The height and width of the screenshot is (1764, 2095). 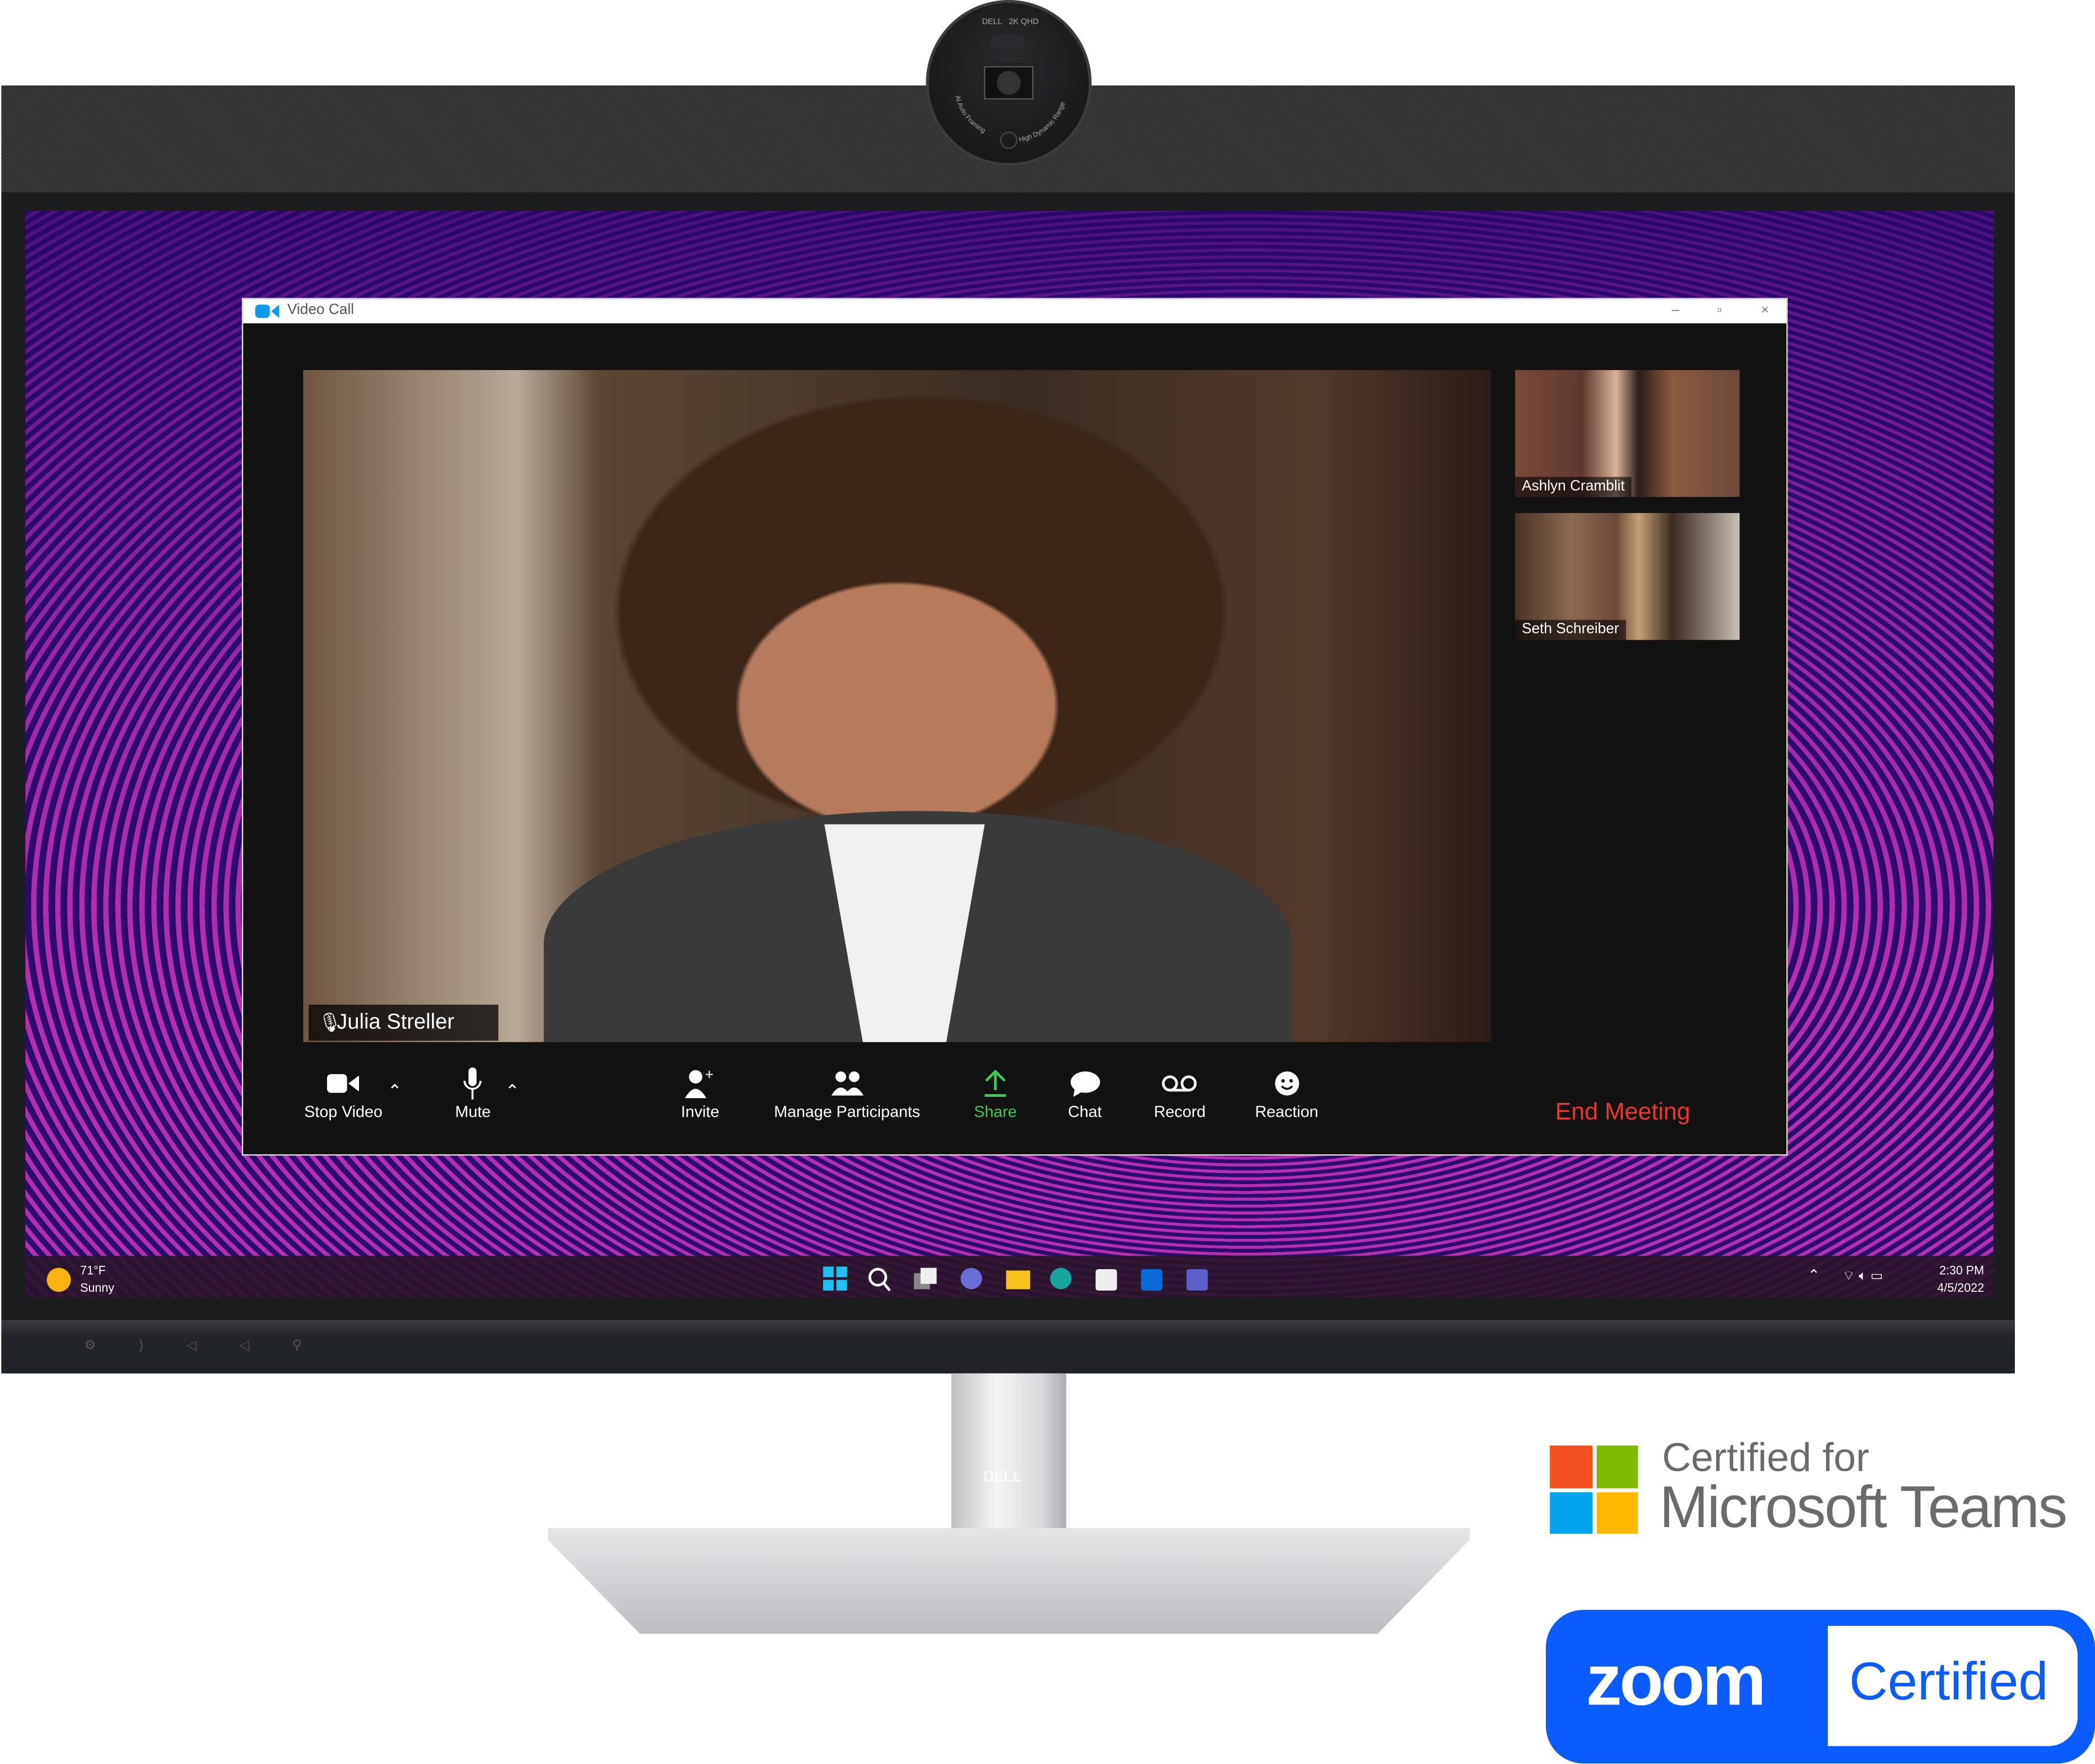 What do you see at coordinates (472, 1083) in the screenshot?
I see `microphone-icon` at bounding box center [472, 1083].